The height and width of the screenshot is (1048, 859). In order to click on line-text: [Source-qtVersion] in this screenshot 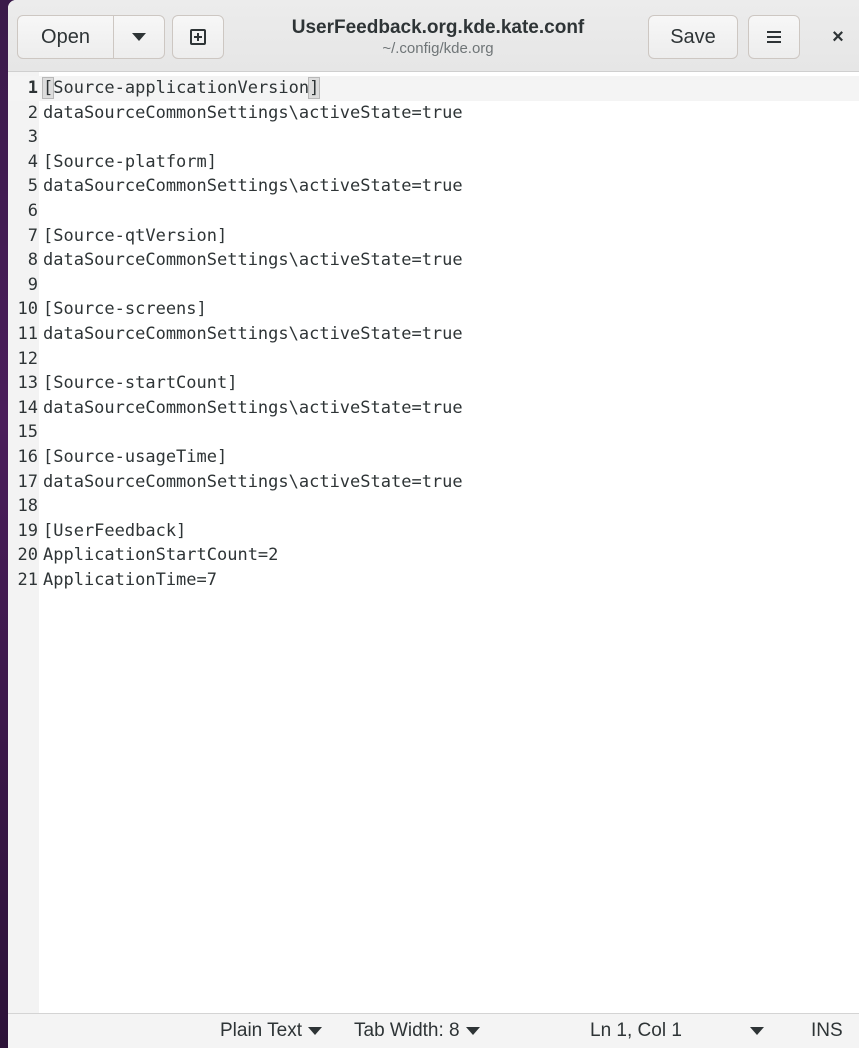, I will do `click(135, 235)`.